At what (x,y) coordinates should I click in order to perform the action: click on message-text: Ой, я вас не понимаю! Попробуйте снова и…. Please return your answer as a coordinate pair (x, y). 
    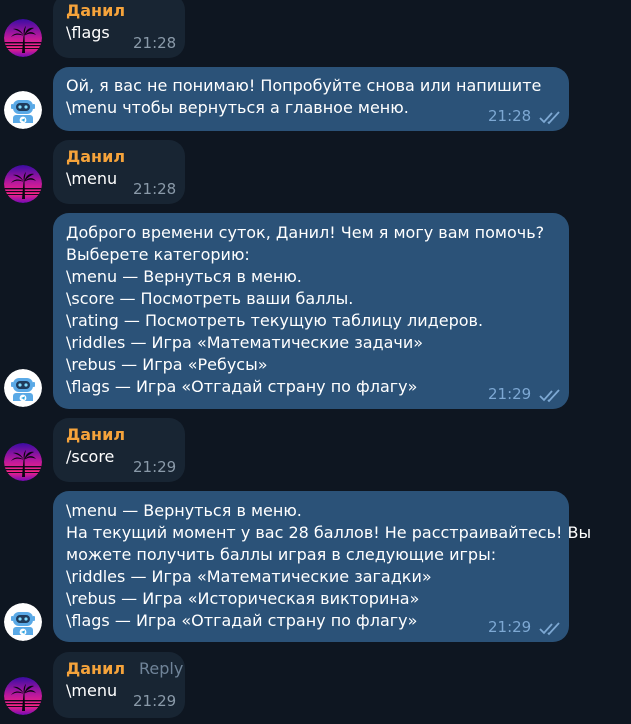
    Looking at the image, I should click on (304, 96).